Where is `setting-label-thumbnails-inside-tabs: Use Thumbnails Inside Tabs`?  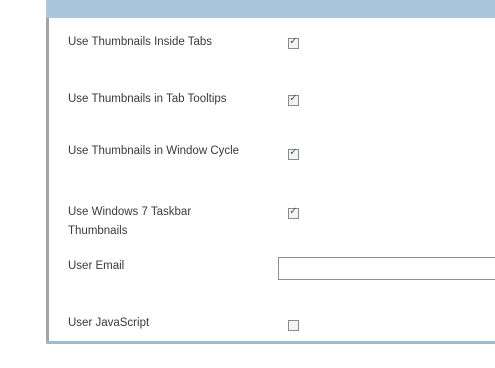
setting-label-thumbnails-inside-tabs: Use Thumbnails Inside Tabs is located at coordinates (140, 42).